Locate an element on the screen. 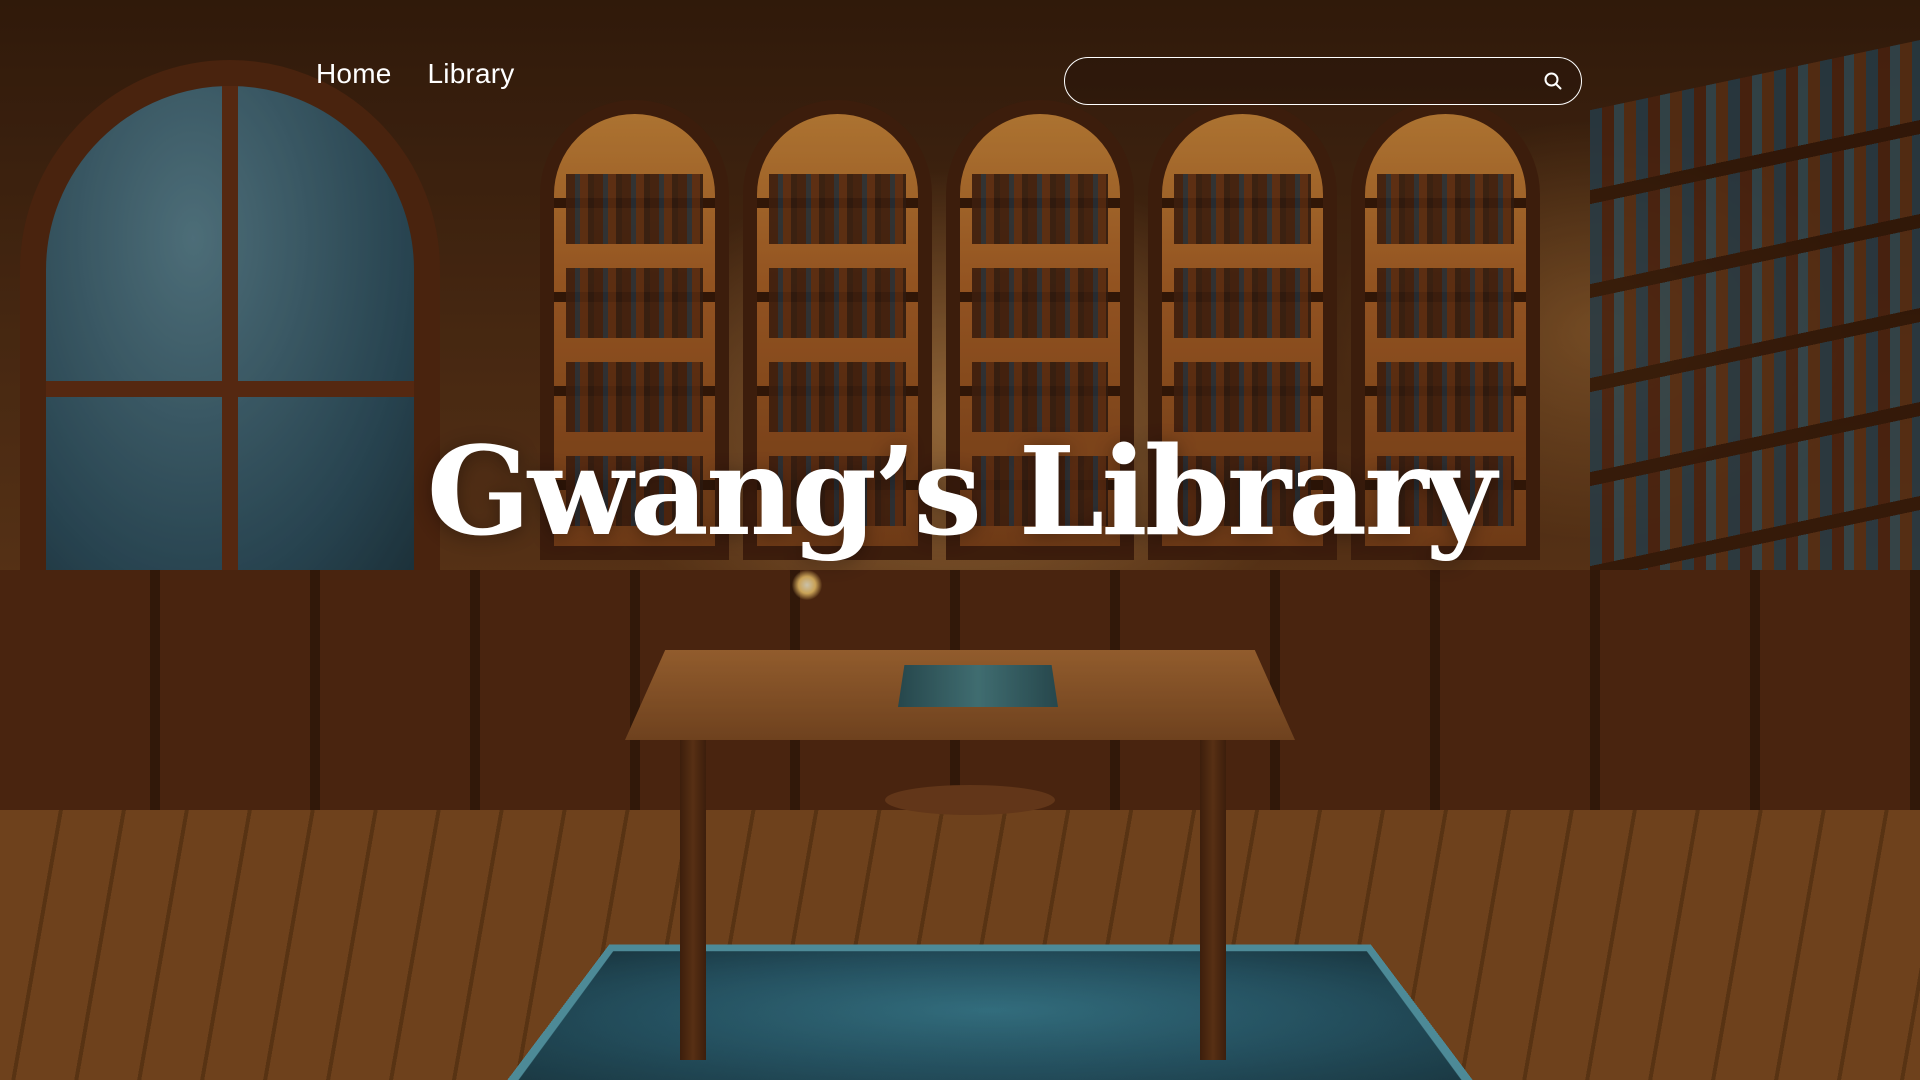 Image resolution: width=1920 pixels, height=1080 pixels. nav-link-library: Library is located at coordinates (471, 74).